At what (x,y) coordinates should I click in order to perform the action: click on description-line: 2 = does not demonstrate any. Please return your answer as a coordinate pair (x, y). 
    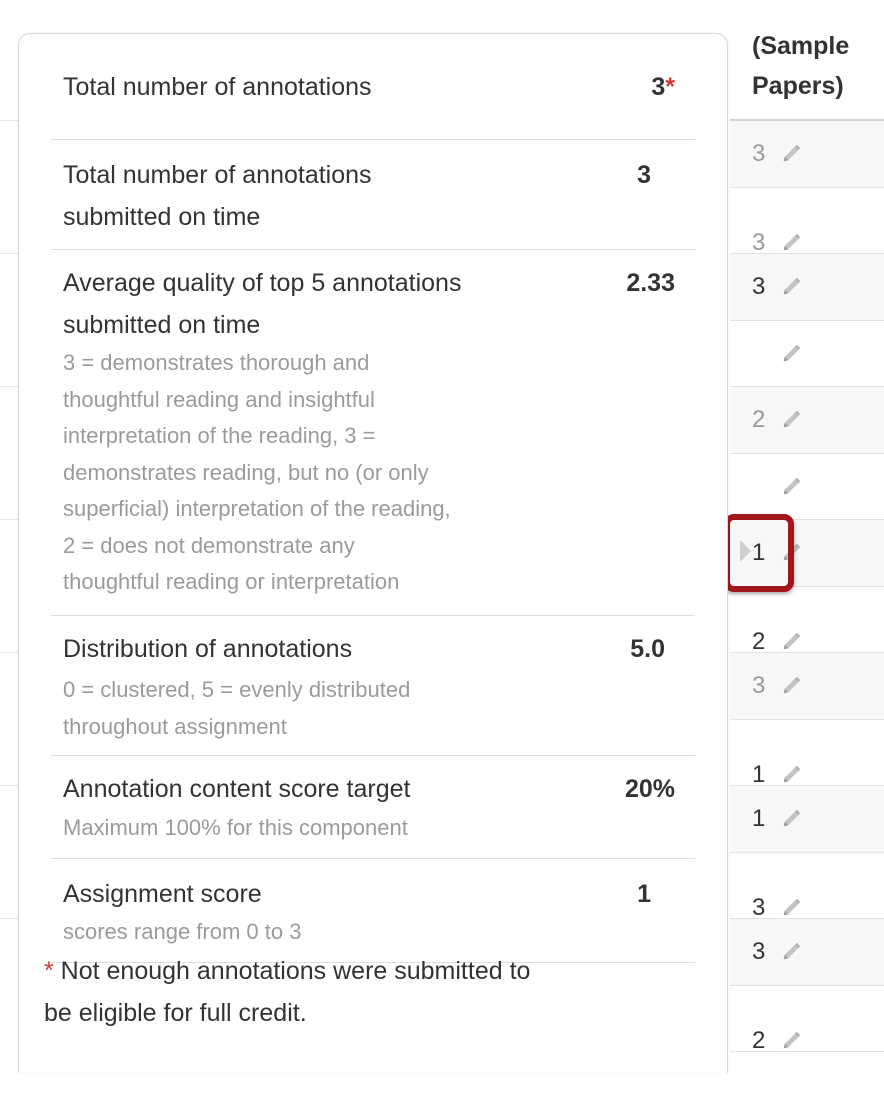
    Looking at the image, I should click on (209, 545).